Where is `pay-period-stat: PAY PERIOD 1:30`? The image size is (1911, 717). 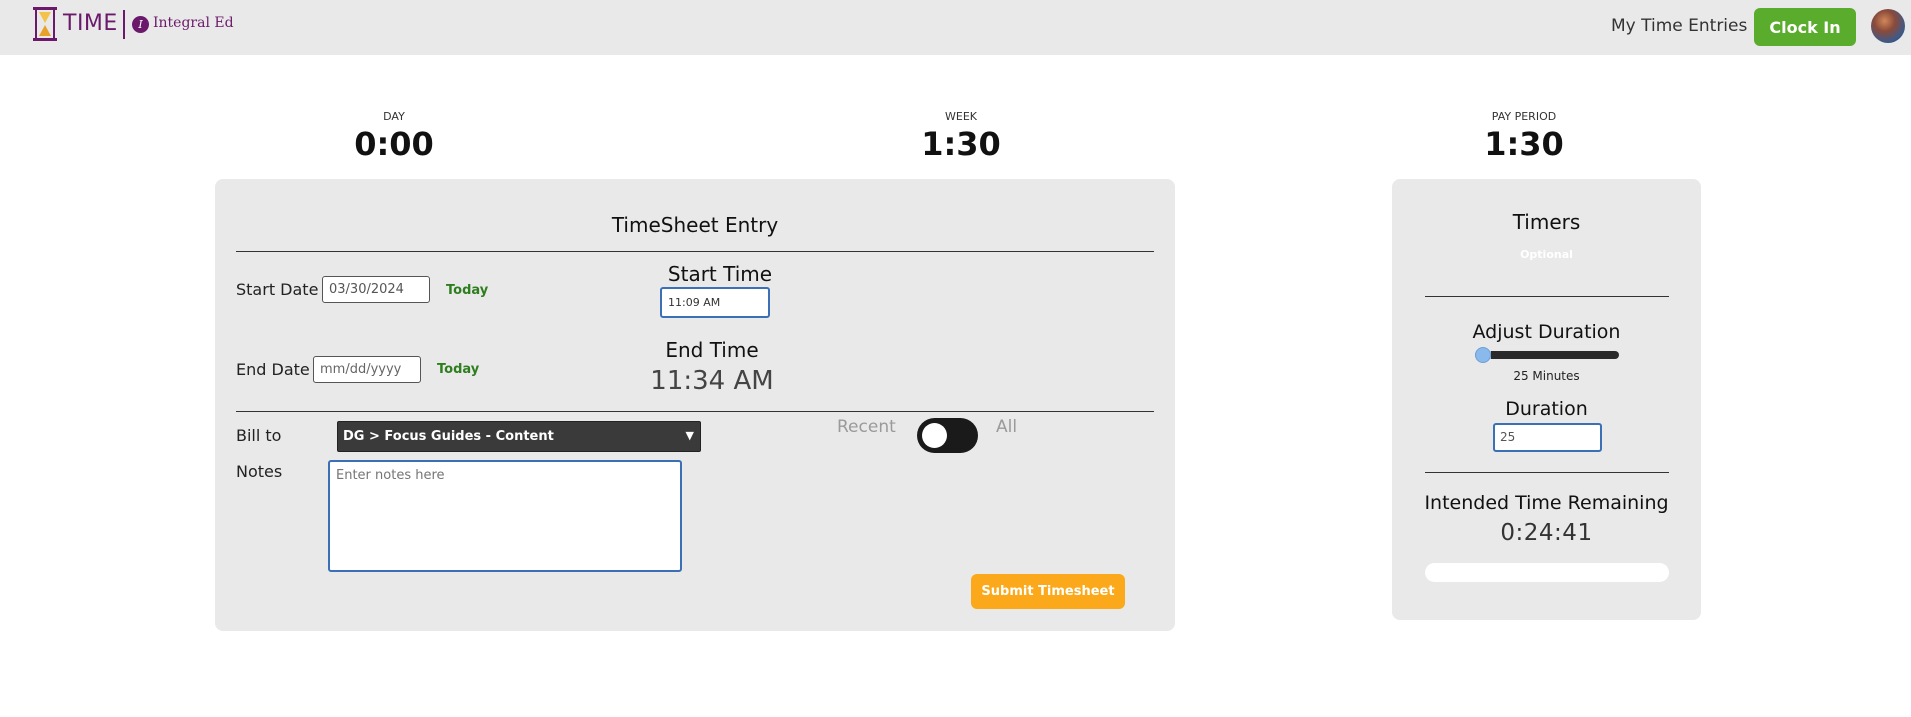
pay-period-stat: PAY PERIOD 1:30 is located at coordinates (1524, 136).